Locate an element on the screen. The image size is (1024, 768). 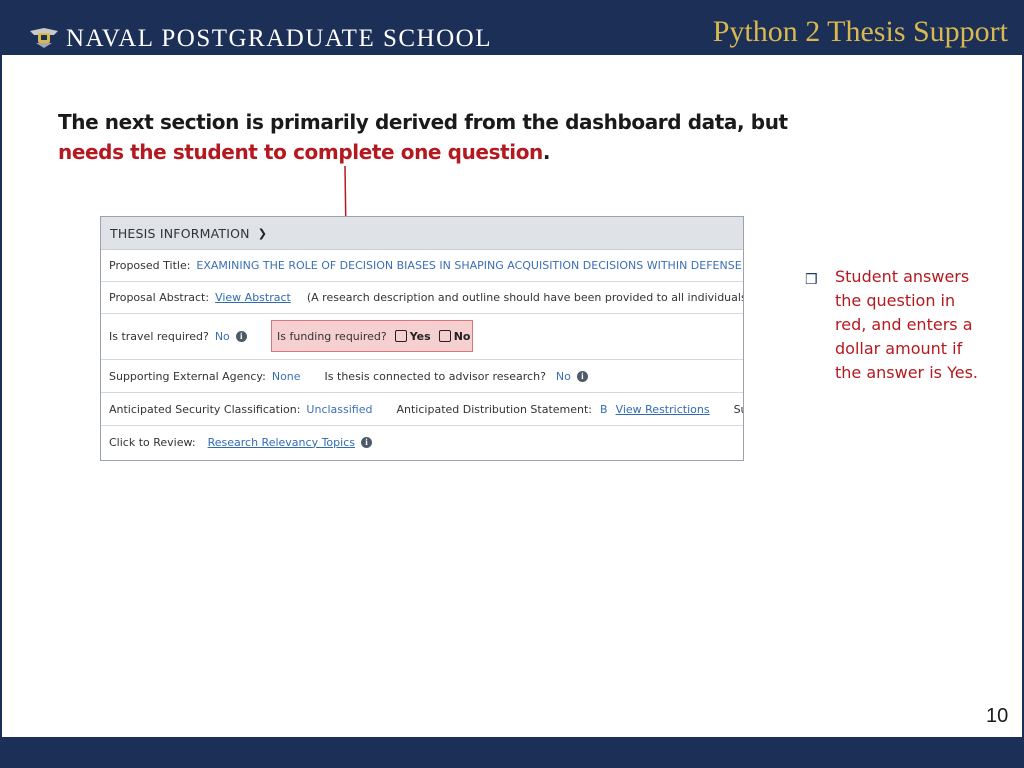
funding-yes-label: Yes is located at coordinates (420, 336).